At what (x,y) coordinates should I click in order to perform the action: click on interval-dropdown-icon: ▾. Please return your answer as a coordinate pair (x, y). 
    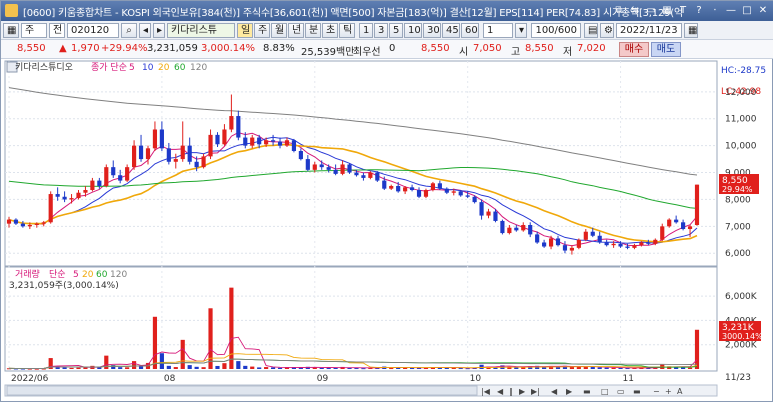
    Looking at the image, I should click on (521, 30).